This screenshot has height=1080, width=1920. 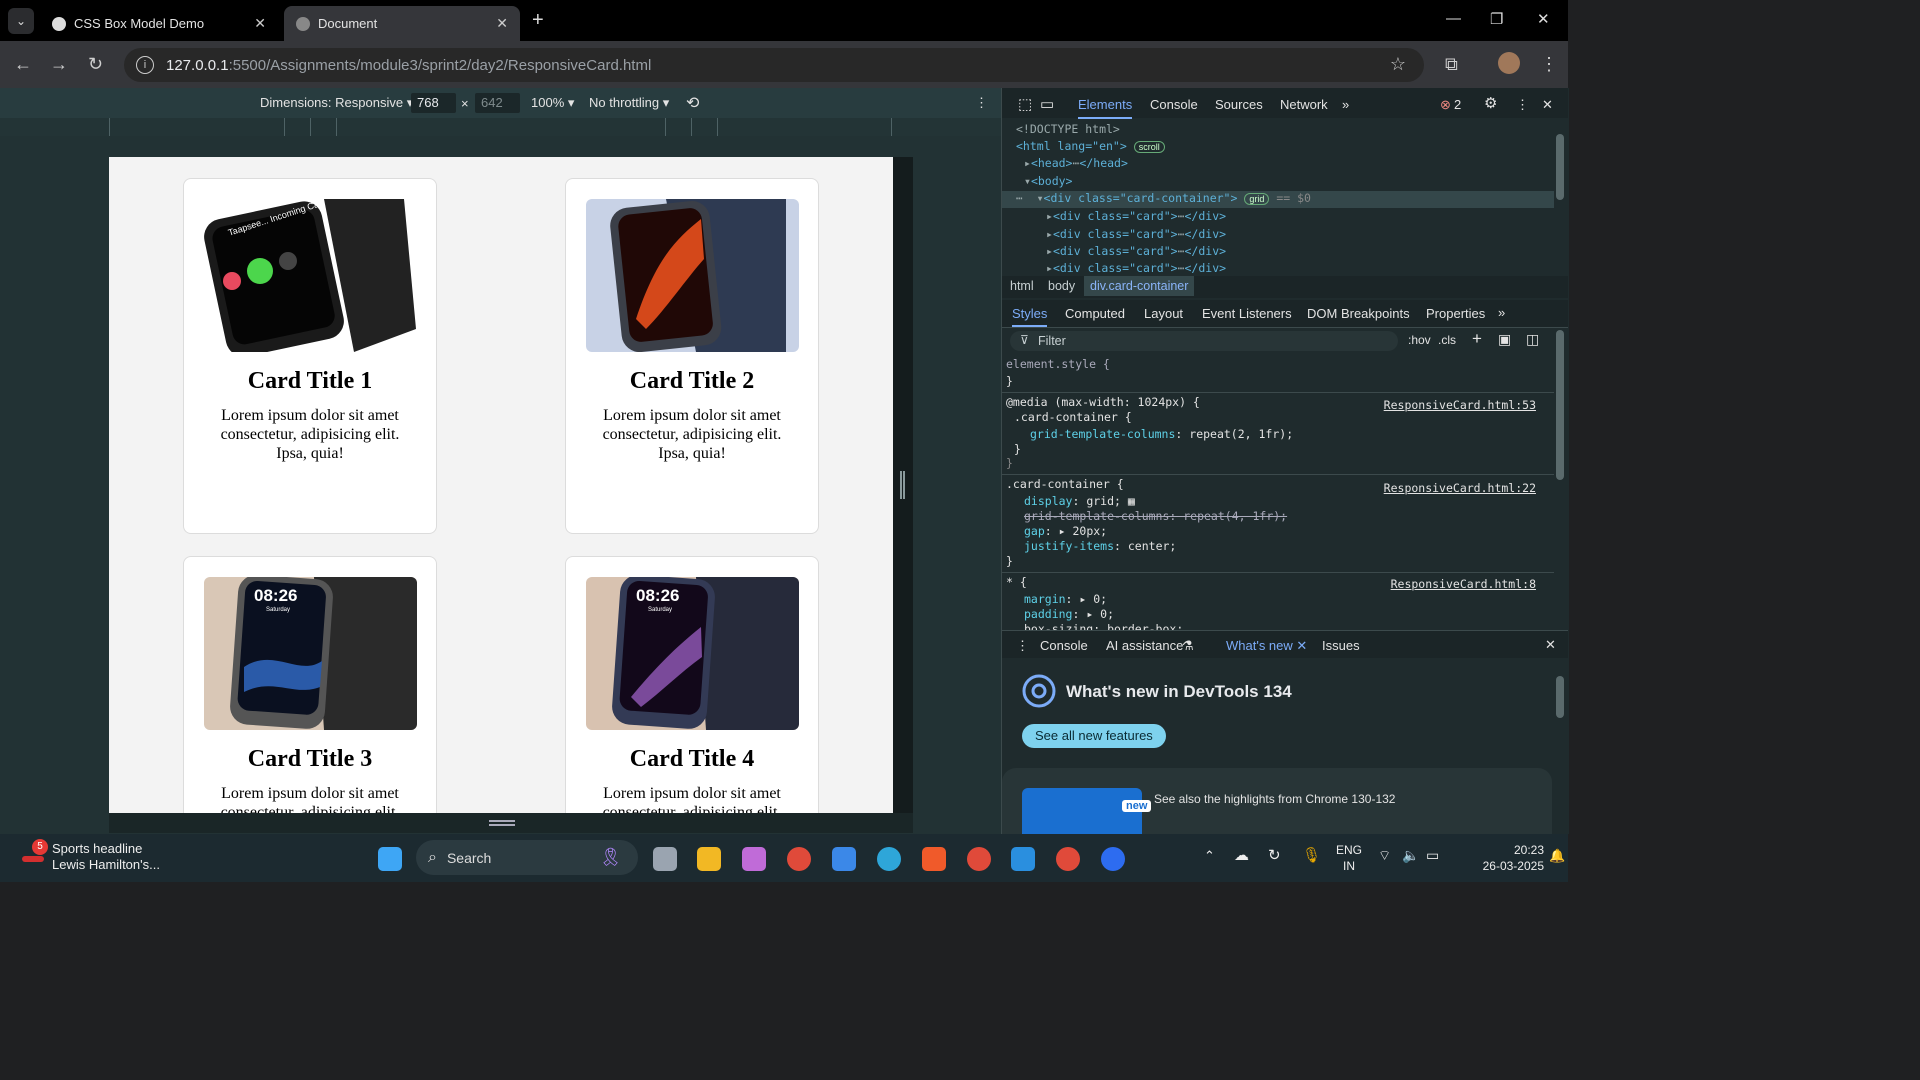 I want to click on rule-selector: .card-container {, so click(x=1065, y=484).